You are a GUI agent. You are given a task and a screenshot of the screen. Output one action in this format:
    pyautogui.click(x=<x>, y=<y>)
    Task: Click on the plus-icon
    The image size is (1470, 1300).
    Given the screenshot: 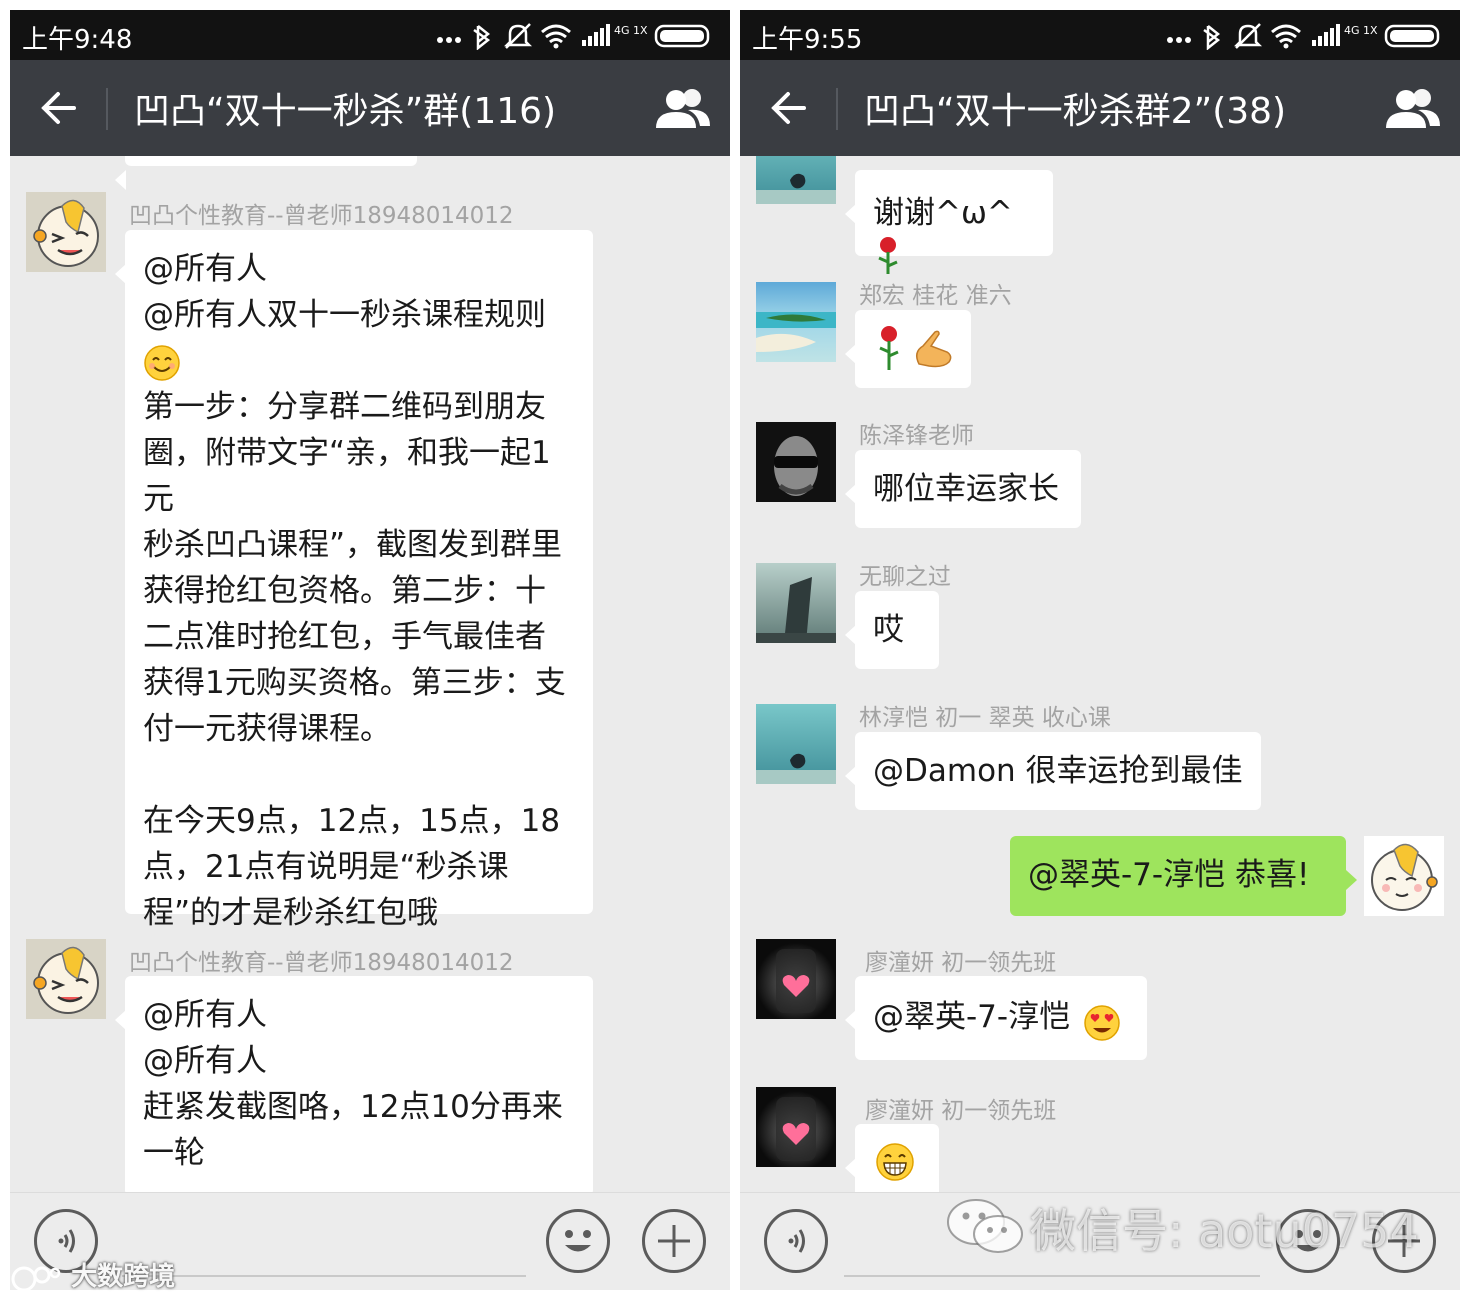 What is the action you would take?
    pyautogui.click(x=674, y=1241)
    